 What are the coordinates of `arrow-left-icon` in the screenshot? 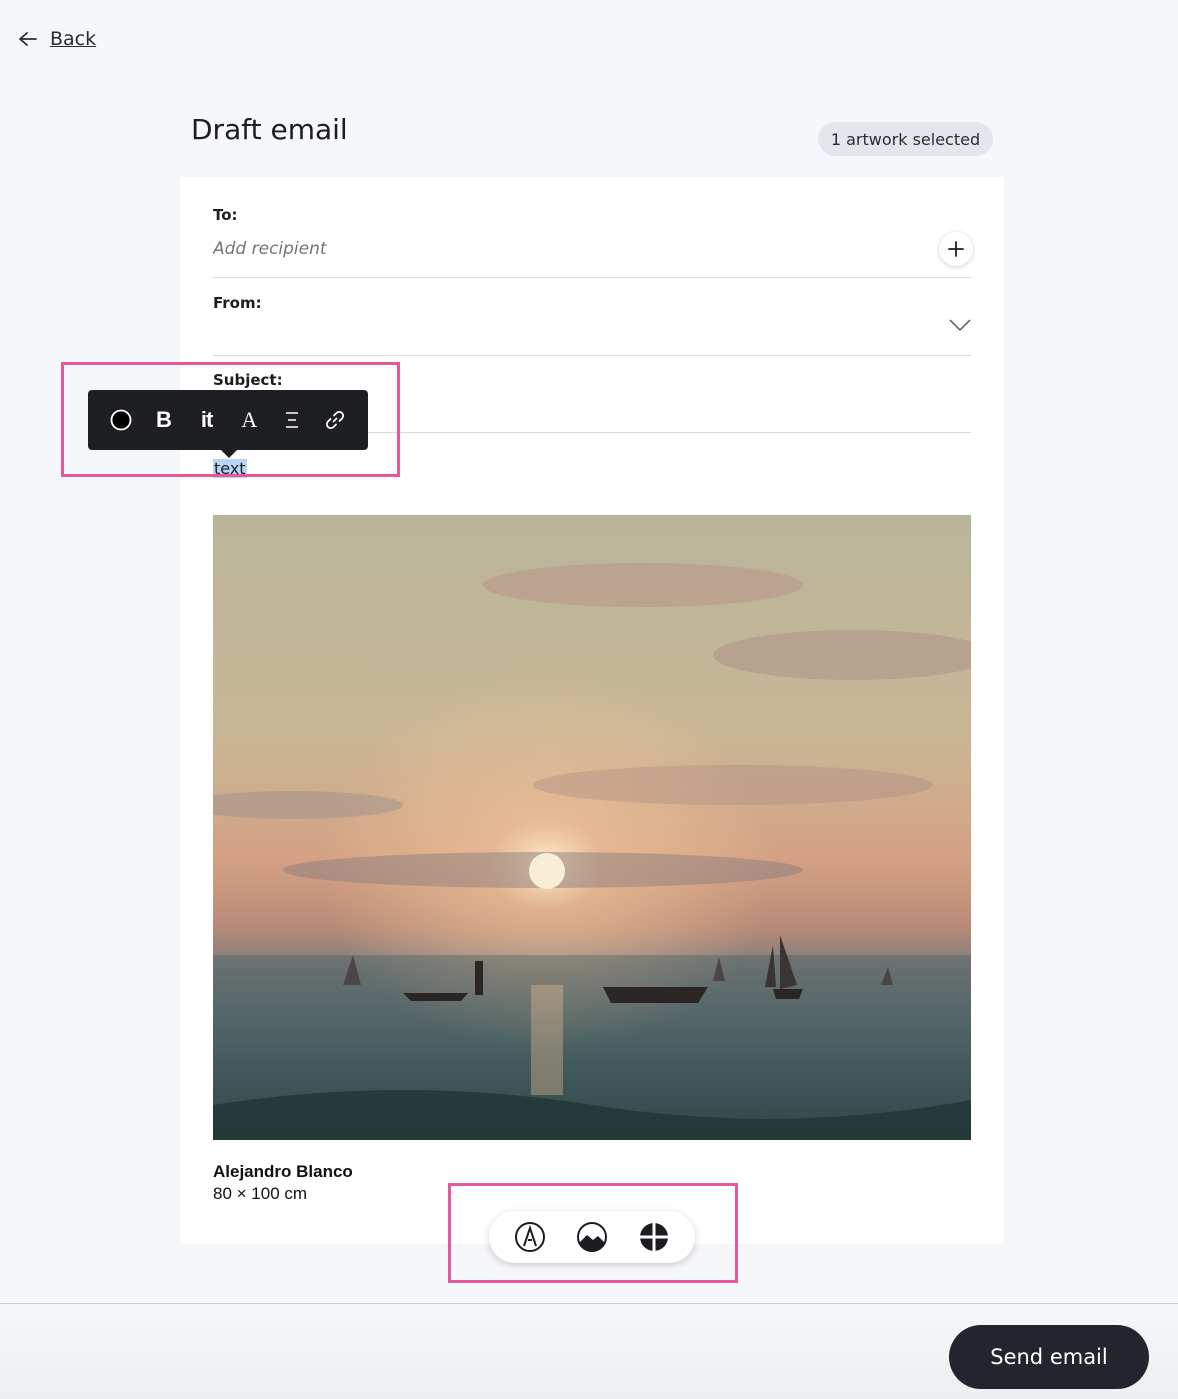 It's located at (28, 39).